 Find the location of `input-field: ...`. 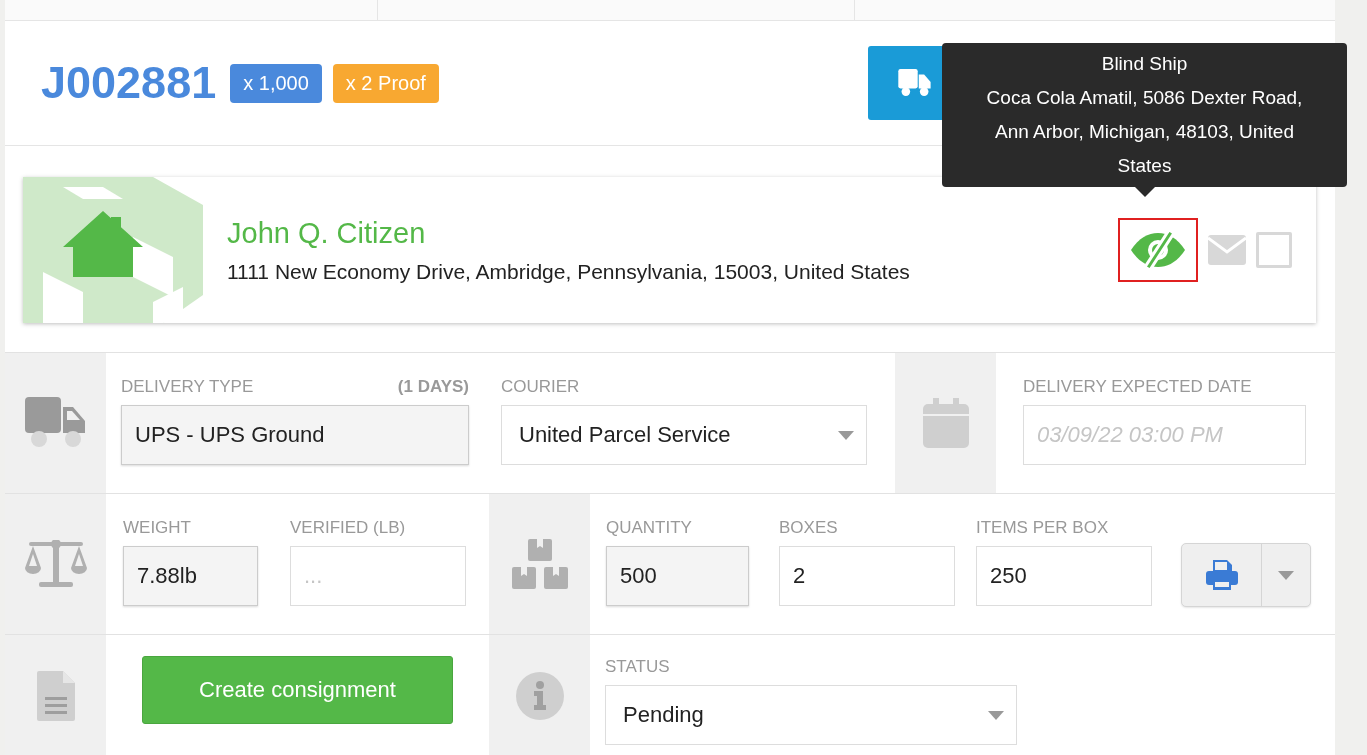

input-field: ... is located at coordinates (378, 576).